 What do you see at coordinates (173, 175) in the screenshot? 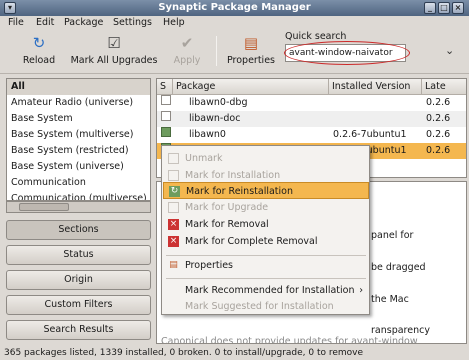
I see `install-icon` at bounding box center [173, 175].